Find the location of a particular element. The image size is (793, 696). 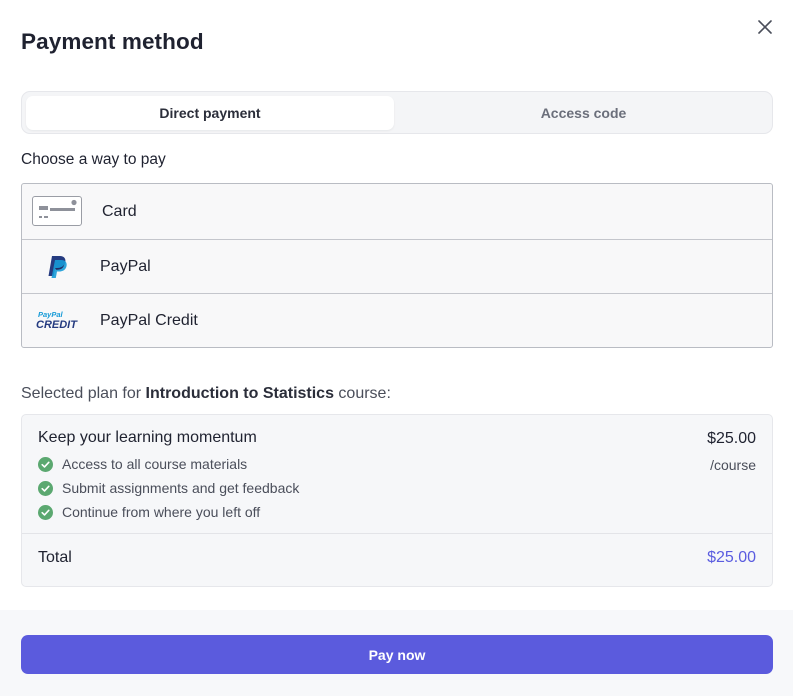

paypal-credit-icon: PayPal CREDIT is located at coordinates (57, 320).